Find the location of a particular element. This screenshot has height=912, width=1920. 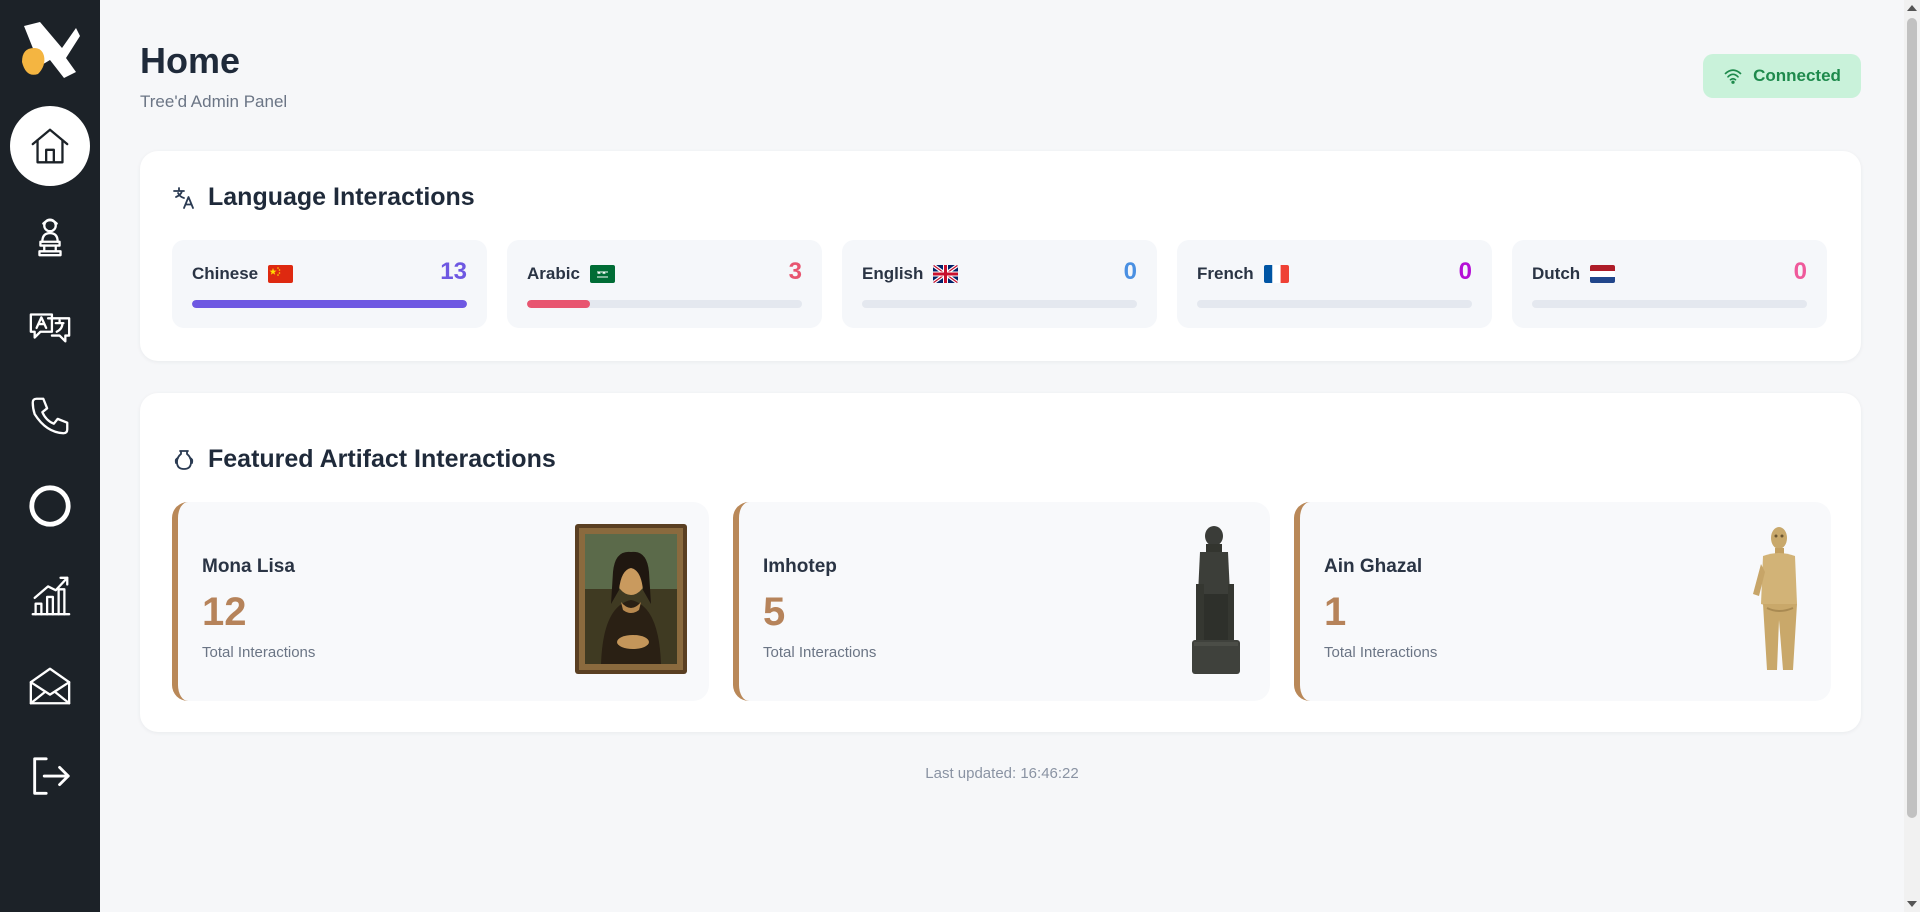

sidebar-item-artifacts is located at coordinates (50, 236).